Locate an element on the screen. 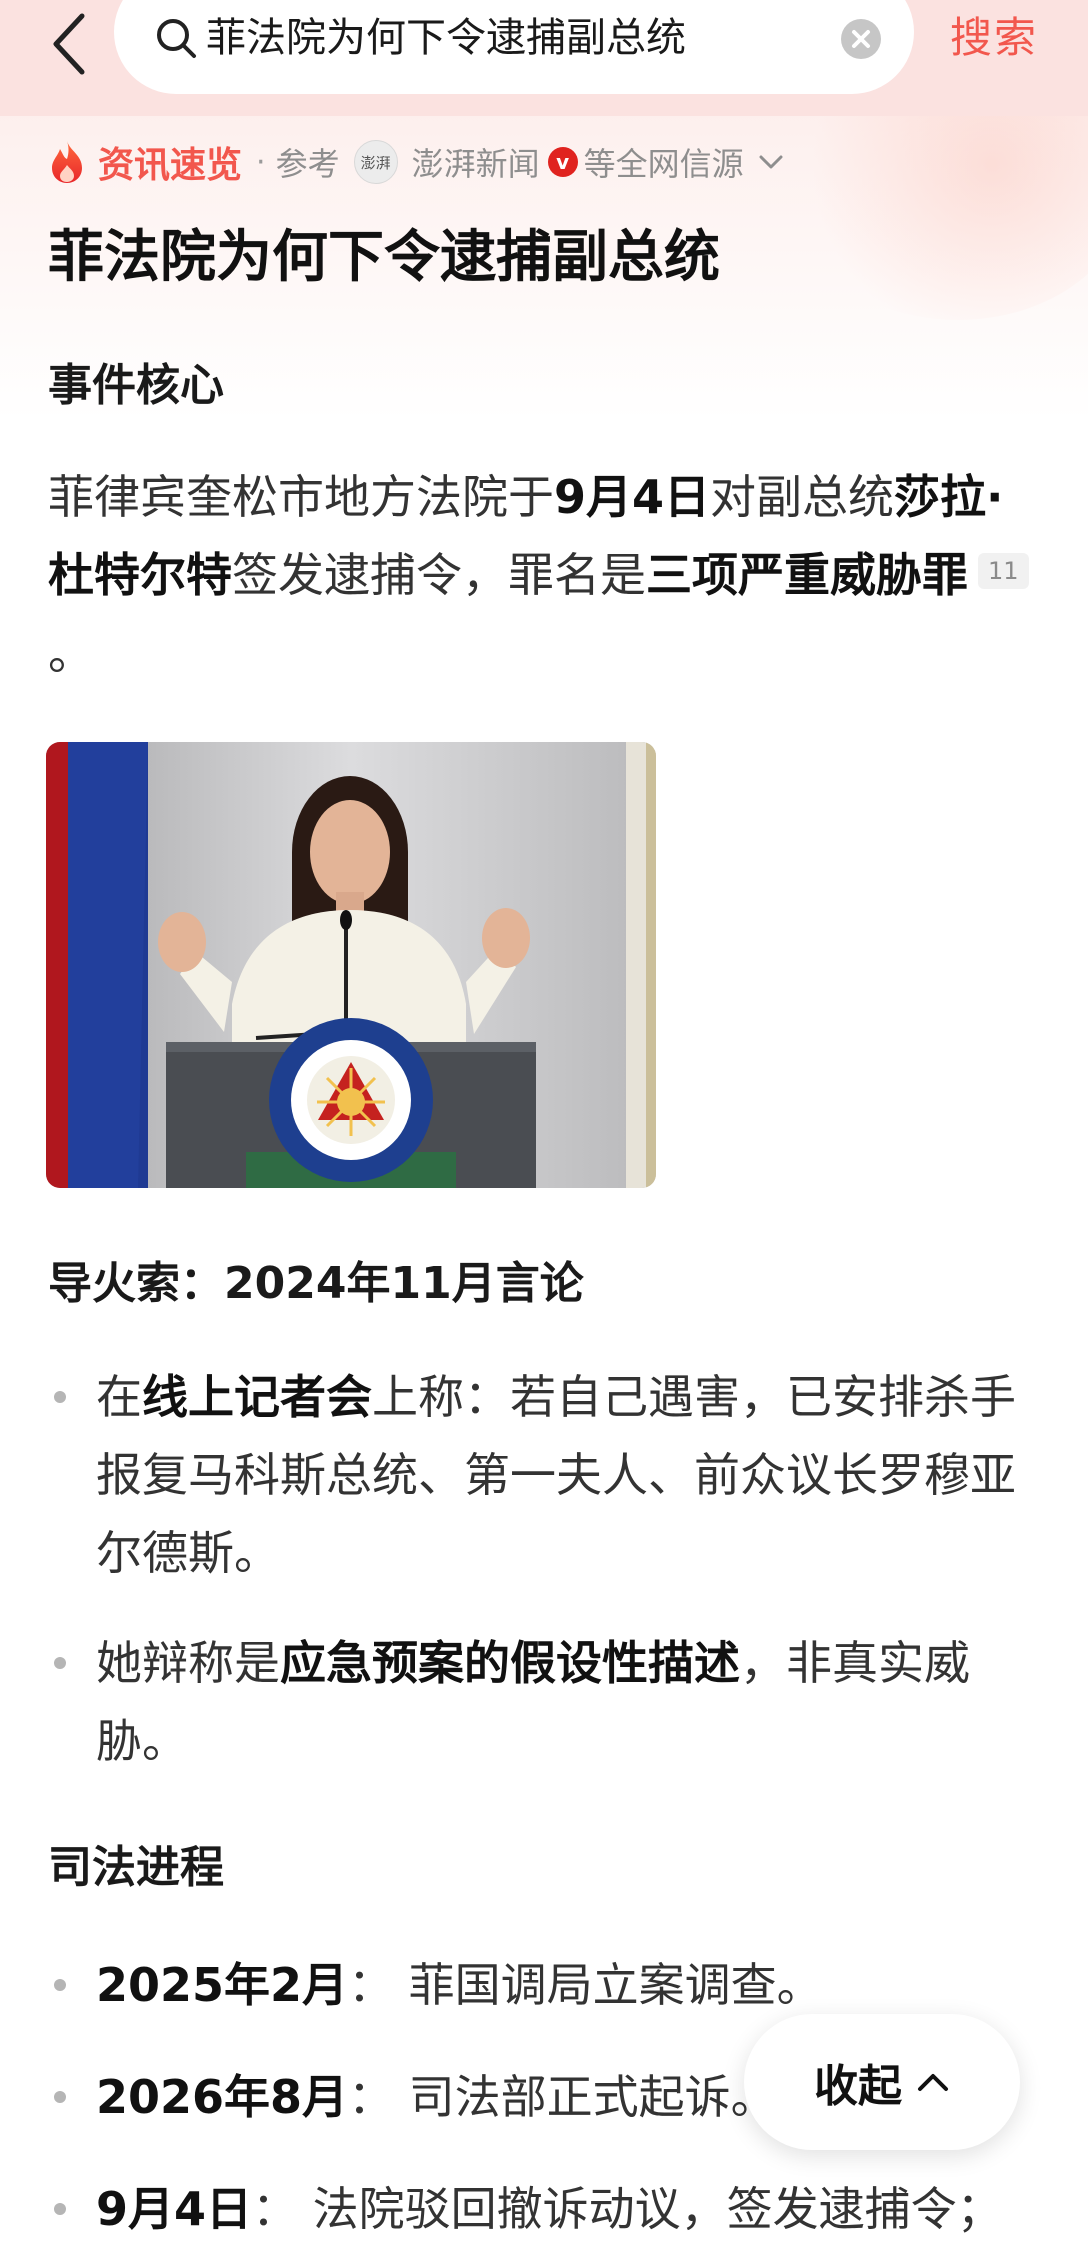  list-item-bold: 2026年8月 is located at coordinates (222, 2097).